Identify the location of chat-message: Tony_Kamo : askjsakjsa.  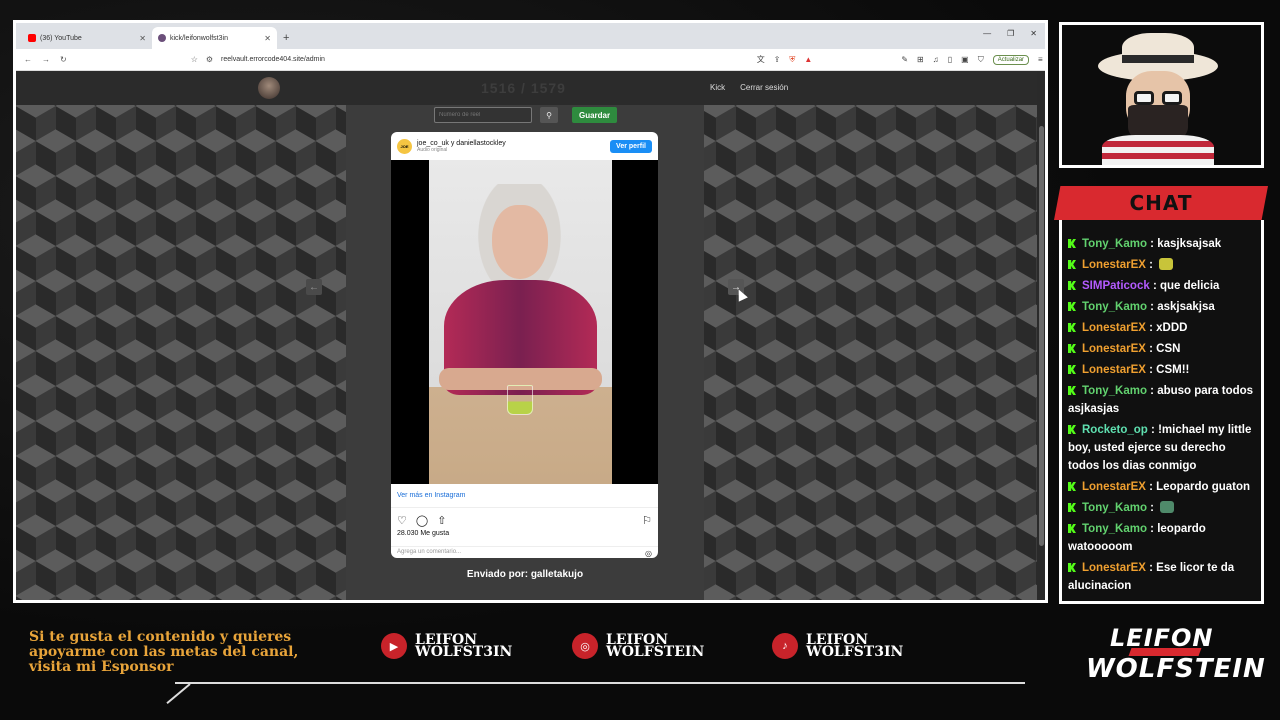
(1161, 307).